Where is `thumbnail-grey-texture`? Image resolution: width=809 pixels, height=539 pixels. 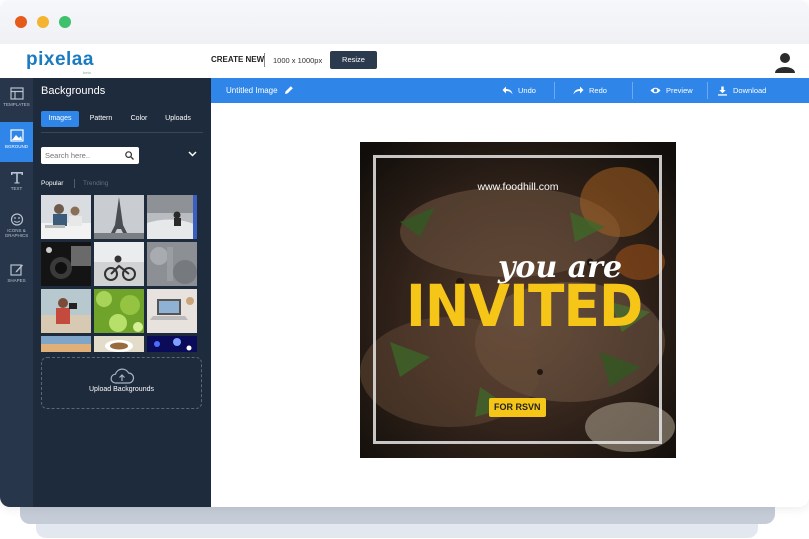
thumbnail-grey-texture is located at coordinates (172, 264).